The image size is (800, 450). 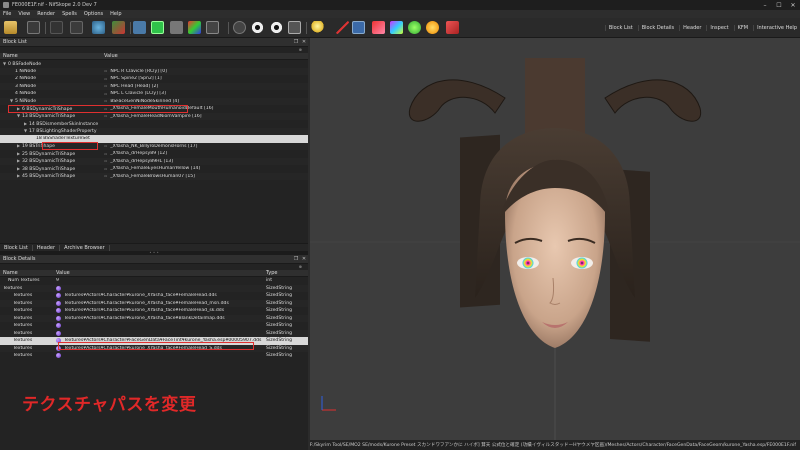 What do you see at coordinates (294, 27) in the screenshot?
I see `eye-box-icon` at bounding box center [294, 27].